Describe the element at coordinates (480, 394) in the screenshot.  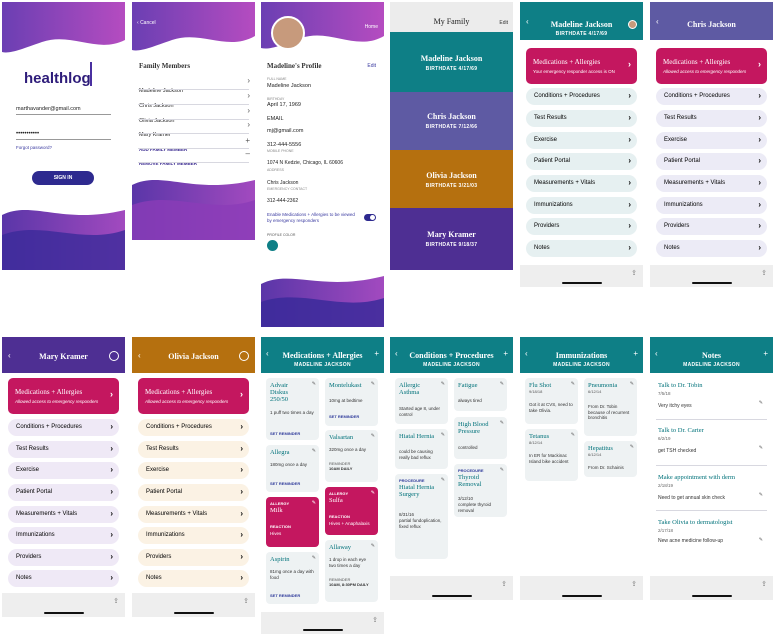
I see `condition-card: ✎ Fatigue always tired` at that location.